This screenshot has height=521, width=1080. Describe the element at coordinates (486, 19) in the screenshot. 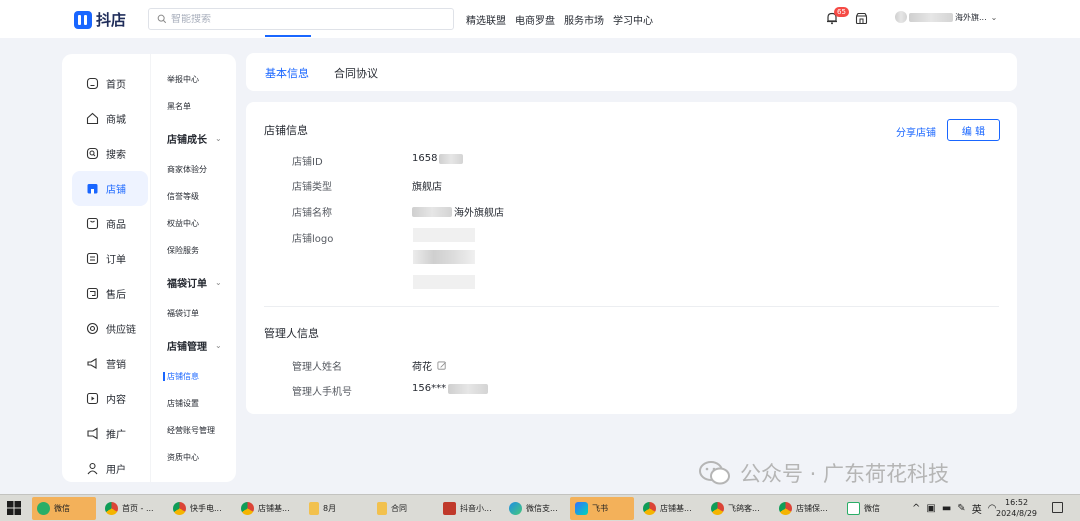

I see `top-nav-item: 精选联盟` at that location.